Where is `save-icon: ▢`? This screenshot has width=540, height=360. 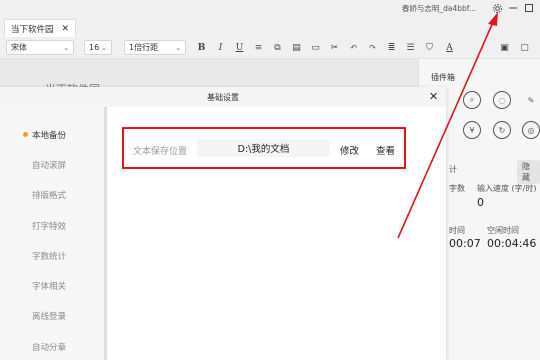 save-icon: ▢ is located at coordinates (524, 47).